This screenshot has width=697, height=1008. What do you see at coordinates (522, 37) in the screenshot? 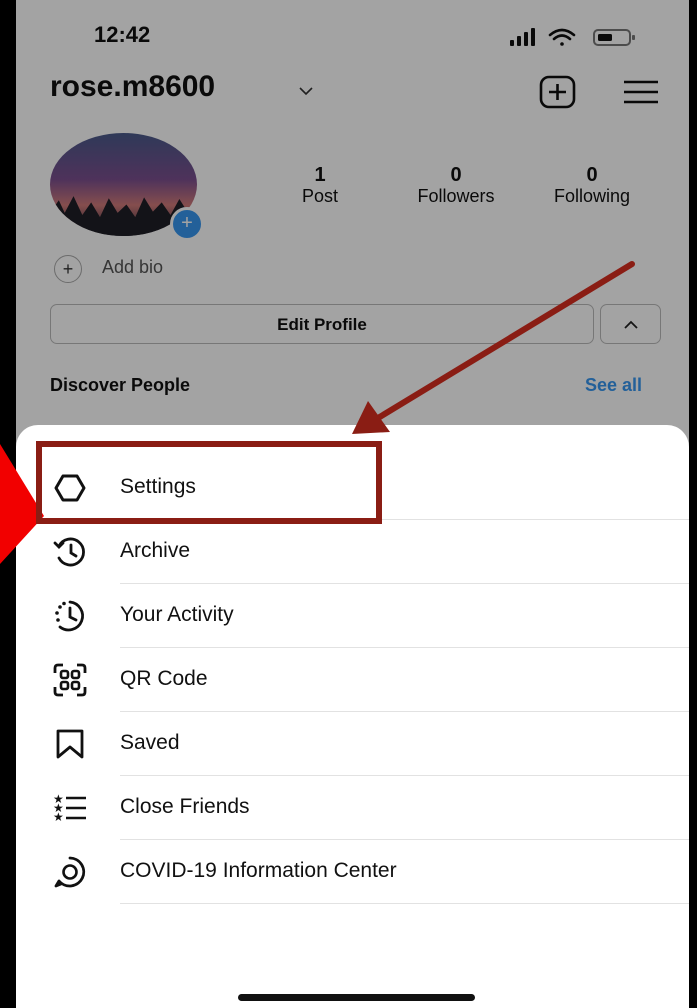
I see `signal-icon` at bounding box center [522, 37].